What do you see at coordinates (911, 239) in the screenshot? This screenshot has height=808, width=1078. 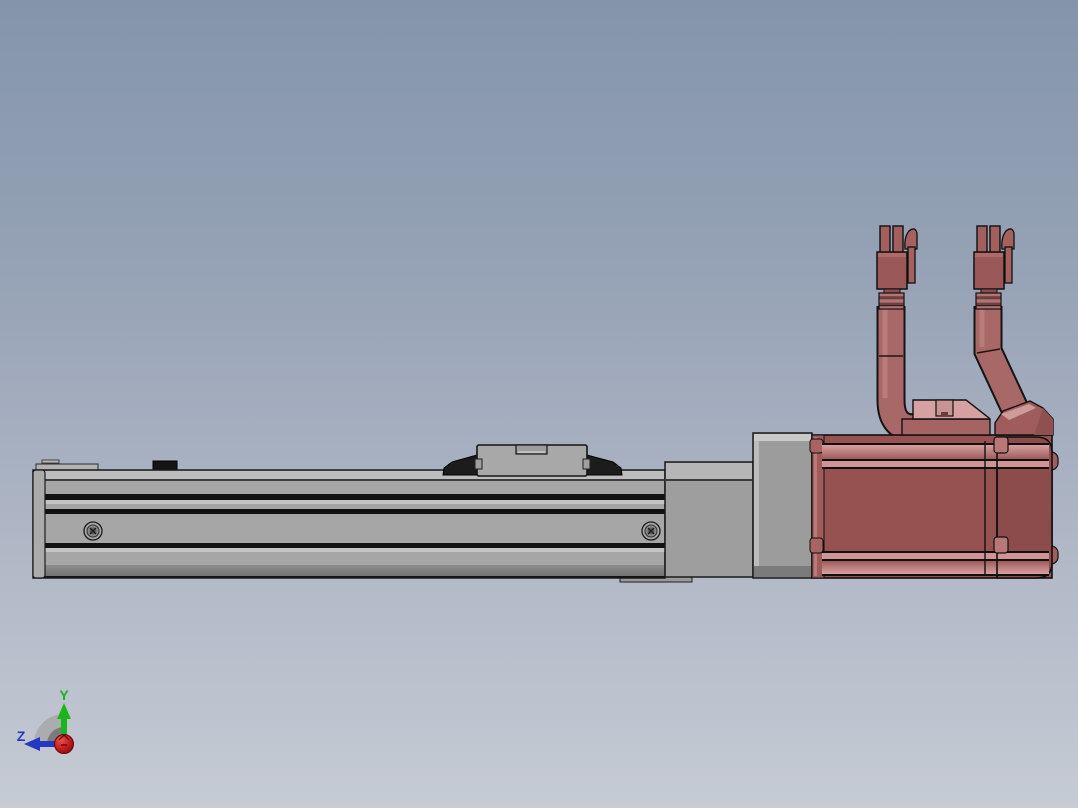 I see `power-connector-latch-head` at bounding box center [911, 239].